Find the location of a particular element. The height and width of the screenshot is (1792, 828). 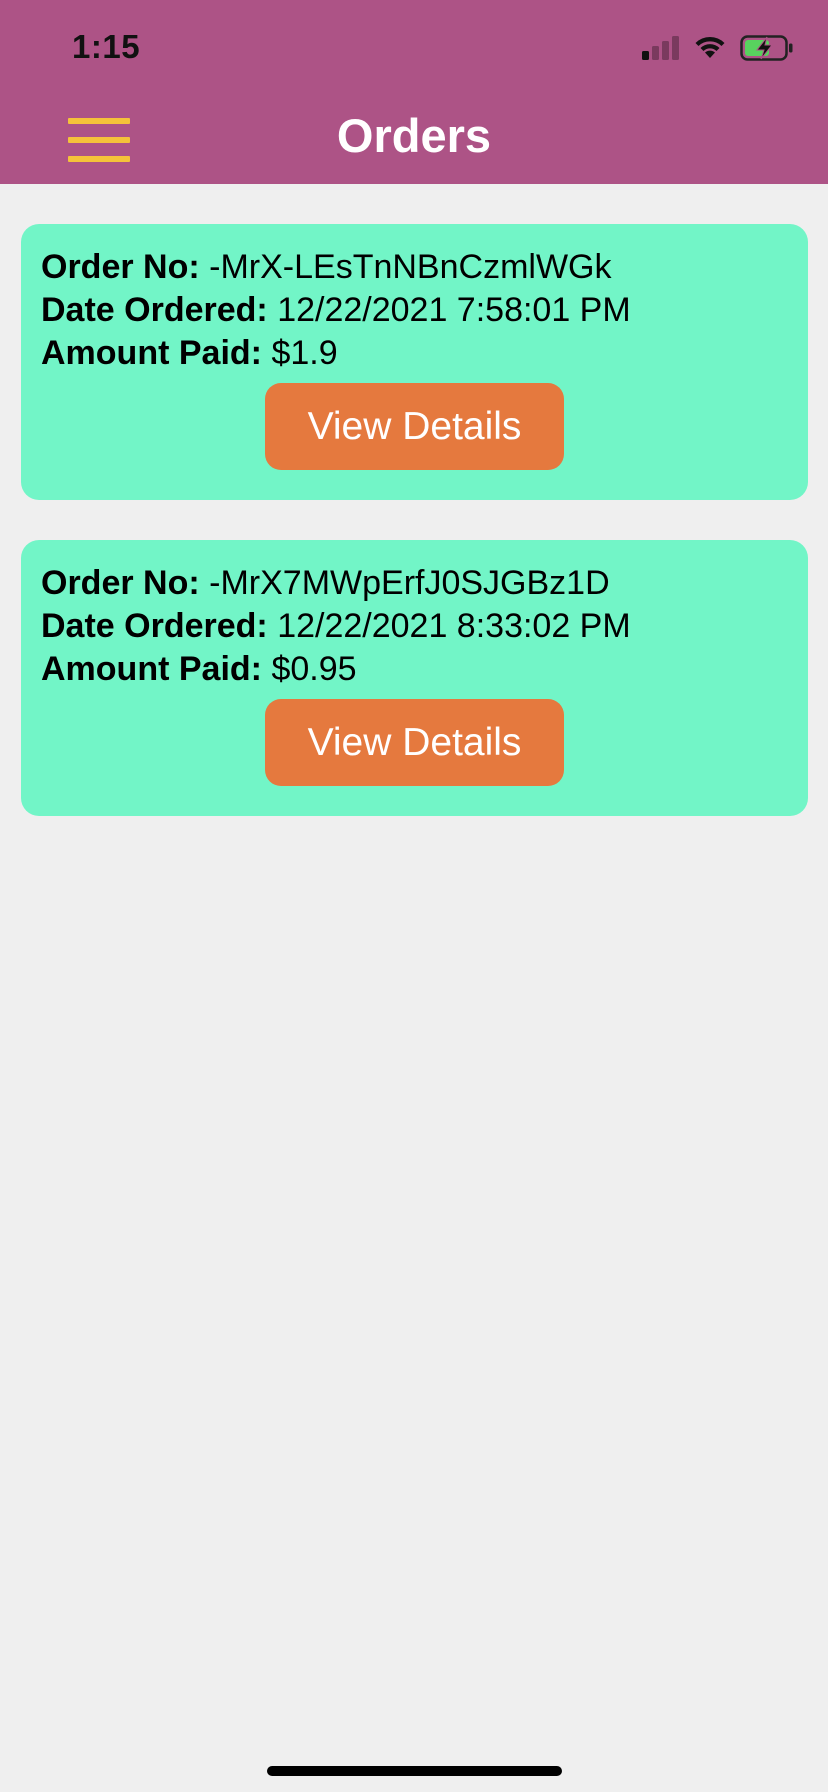

battery-charging-icon is located at coordinates (767, 50).